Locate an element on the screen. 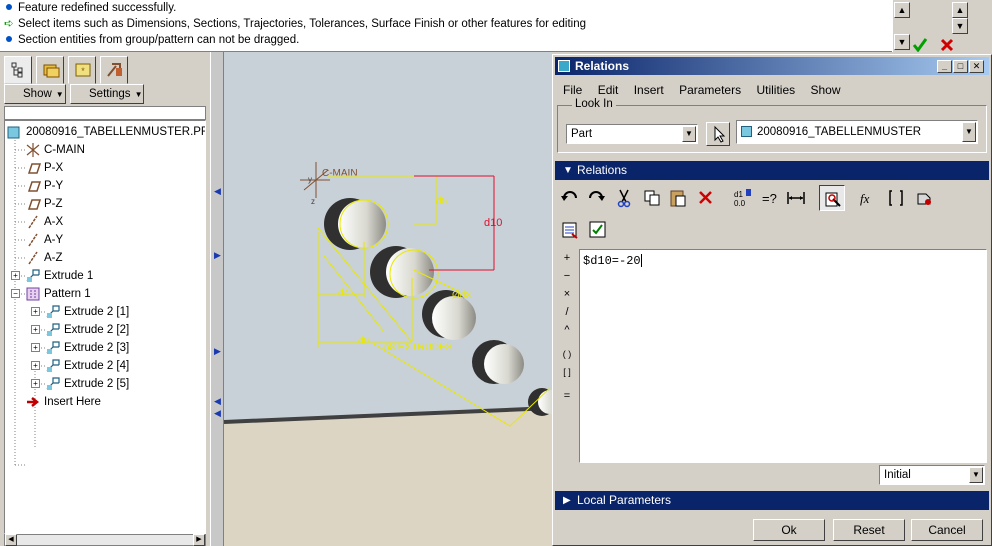 The image size is (992, 546). minimize-icon: _ is located at coordinates (944, 66).